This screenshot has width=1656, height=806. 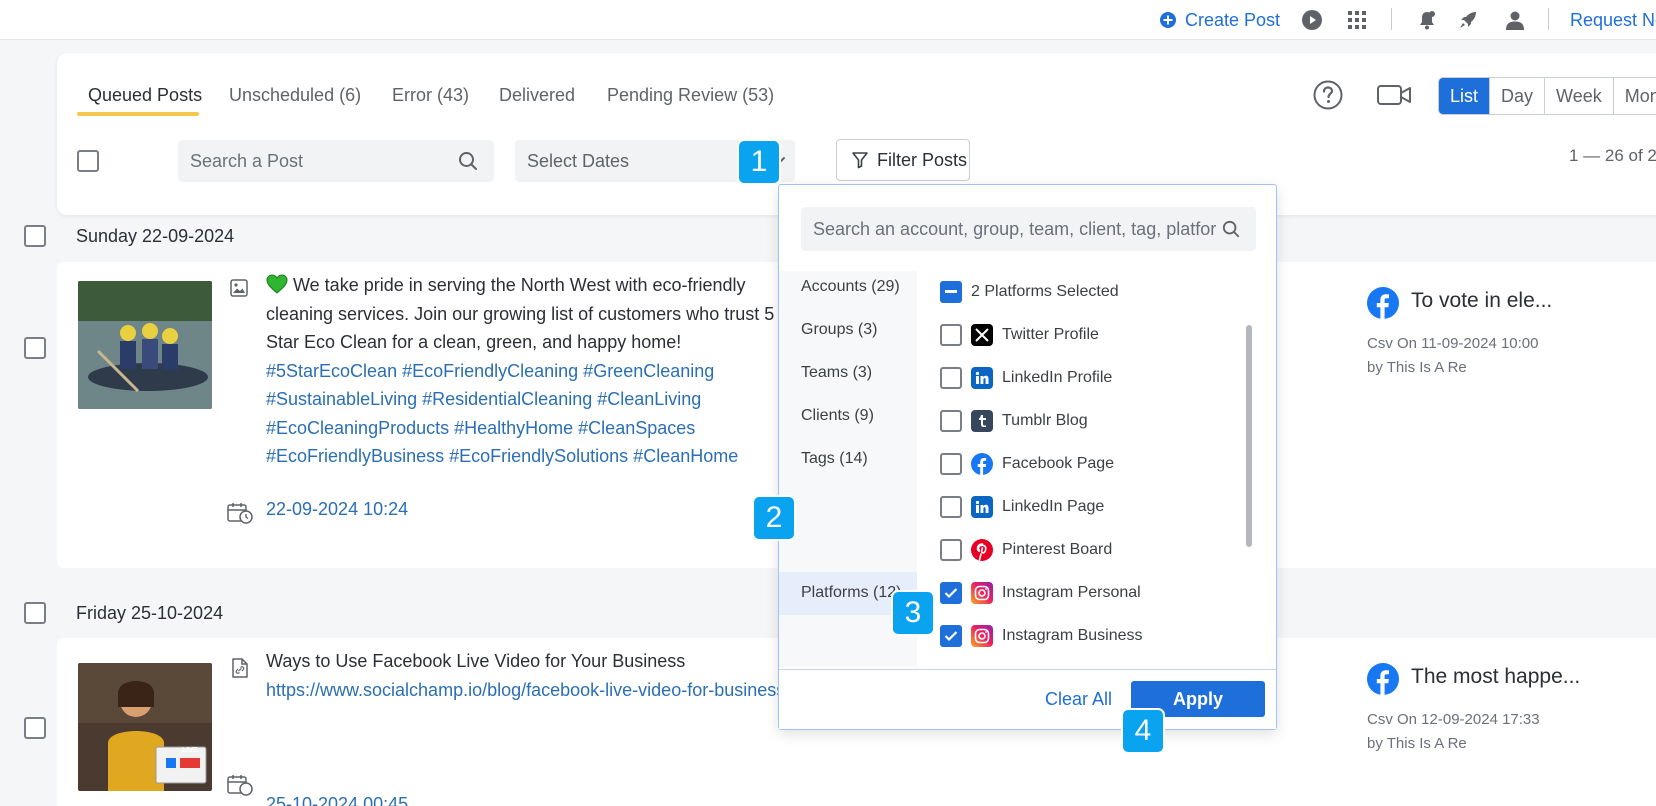 What do you see at coordinates (1057, 377) in the screenshot?
I see `option-label: LinkedIn Profile` at bounding box center [1057, 377].